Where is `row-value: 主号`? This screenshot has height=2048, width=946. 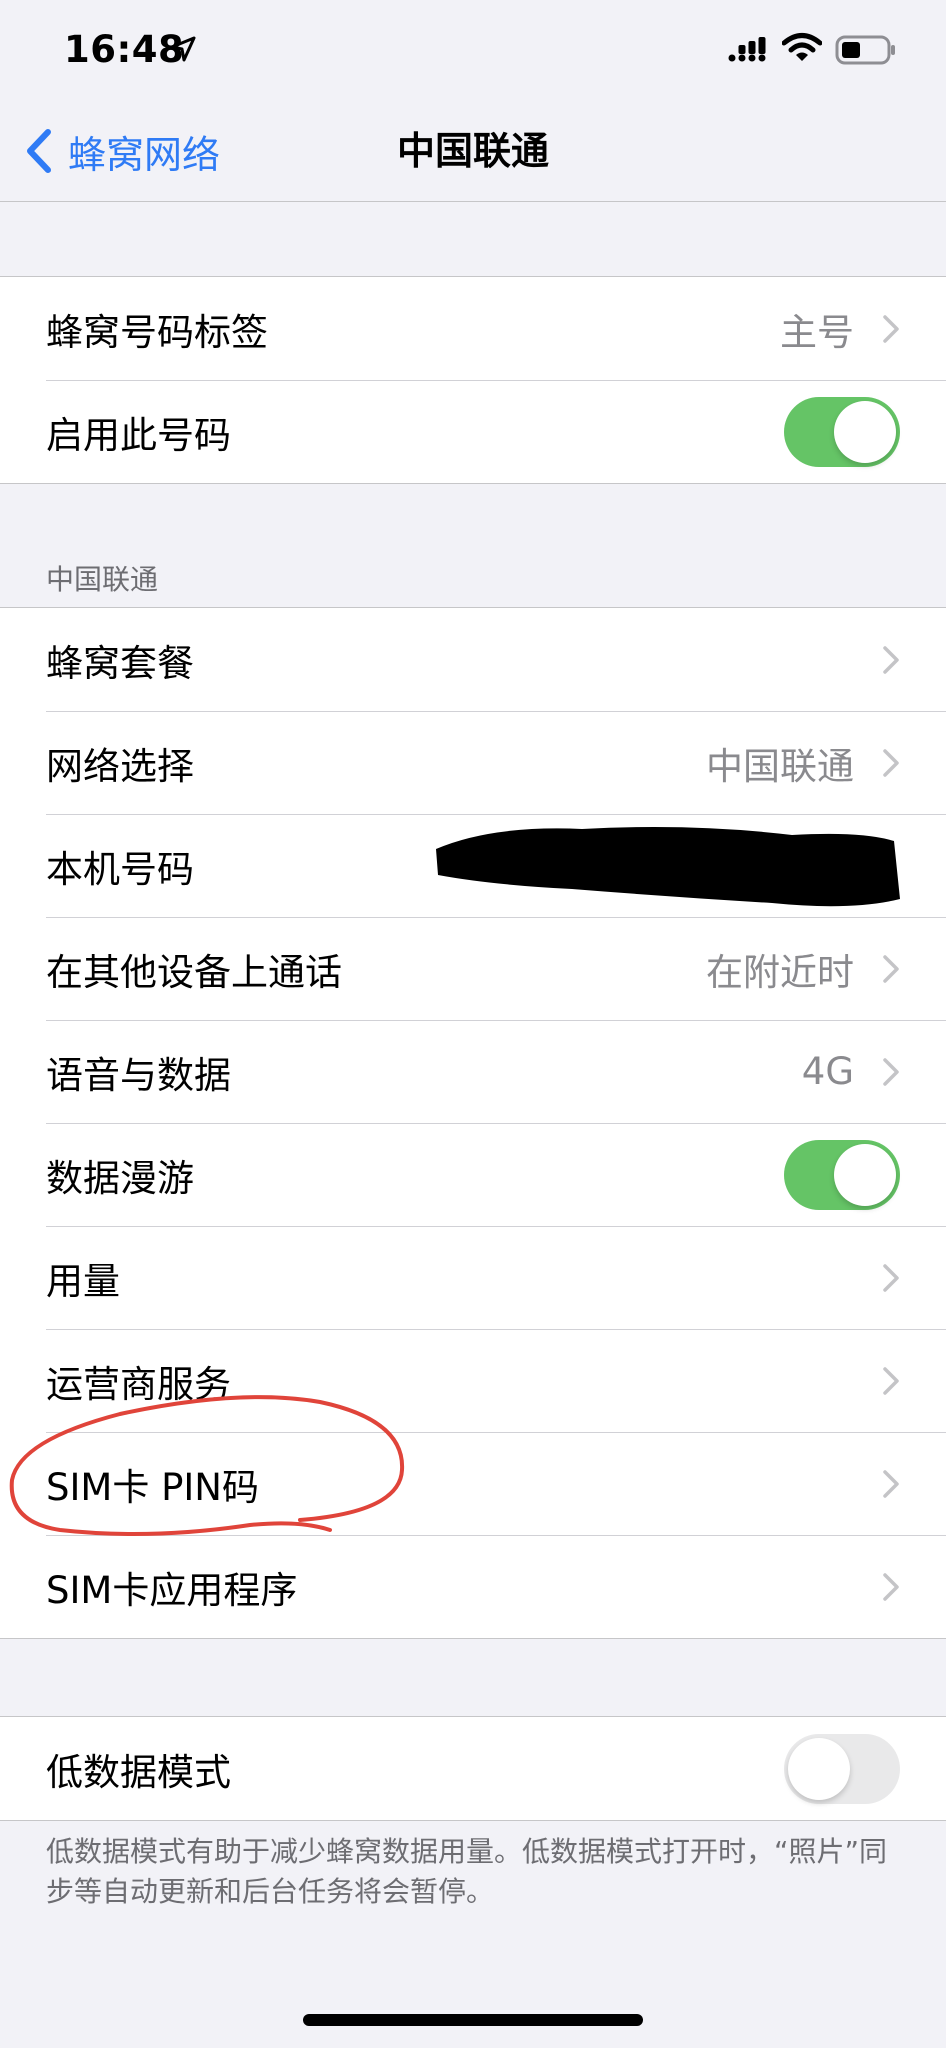 row-value: 主号 is located at coordinates (817, 332).